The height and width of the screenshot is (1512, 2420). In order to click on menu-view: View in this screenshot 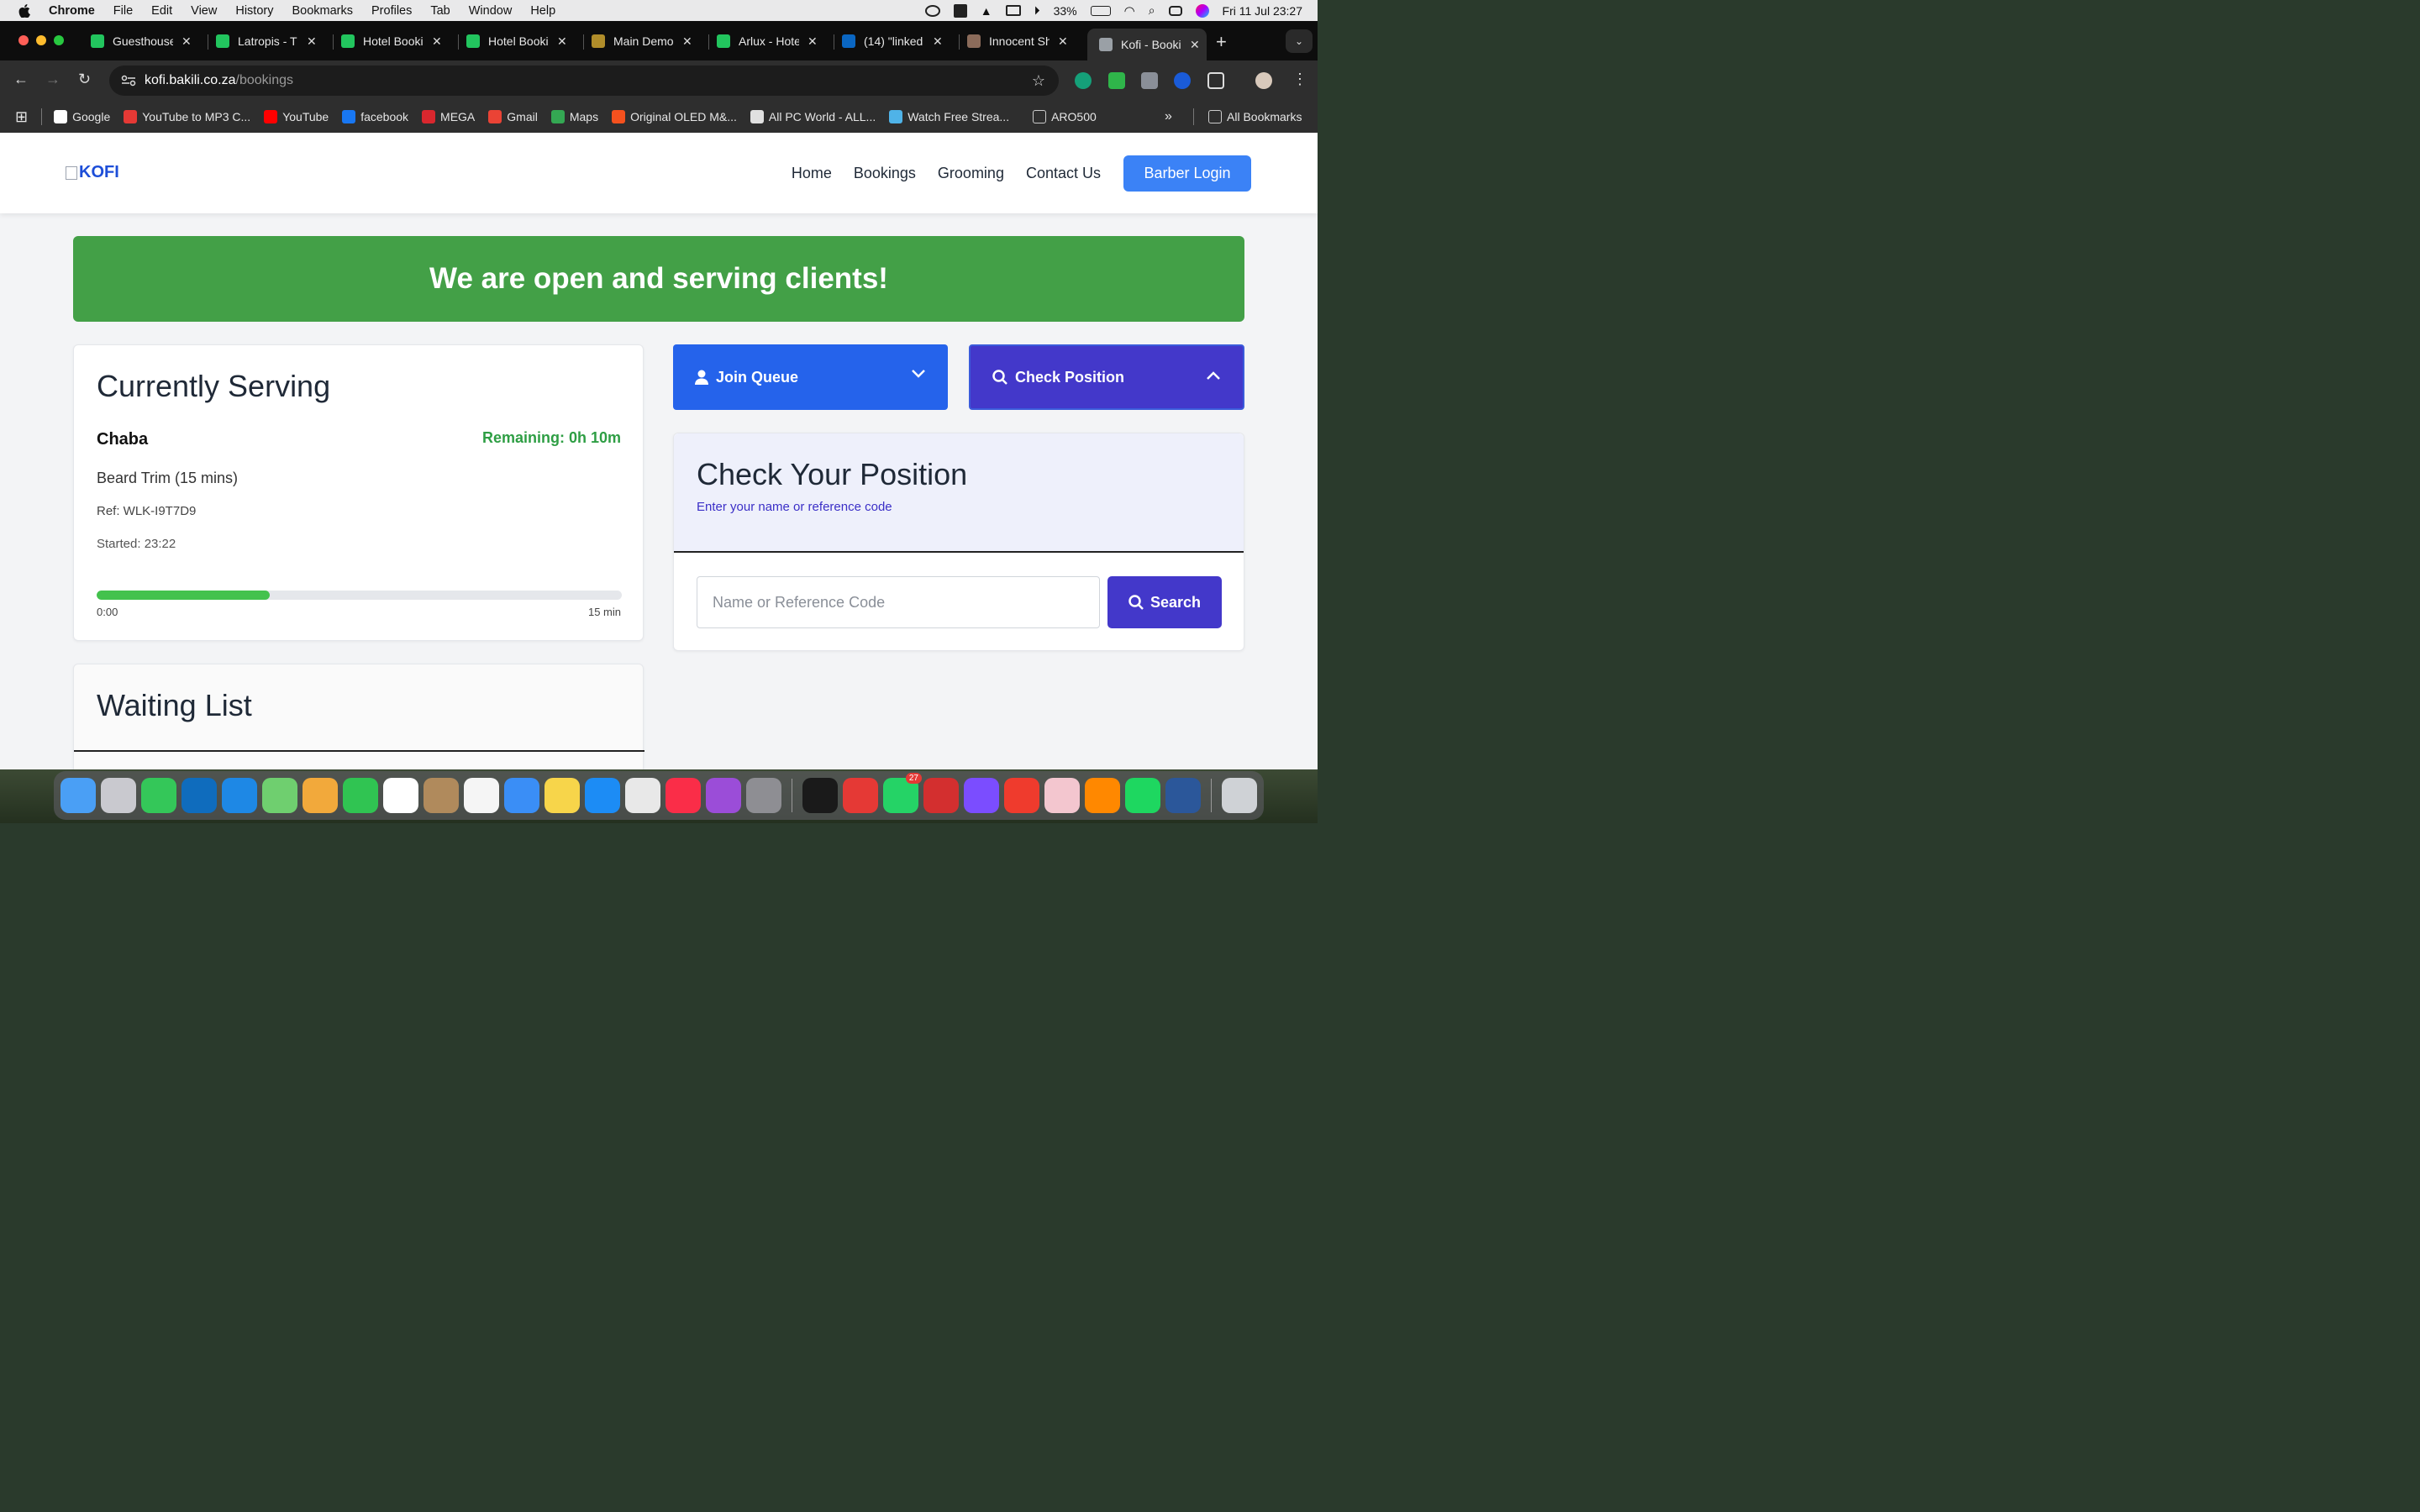, I will do `click(204, 11)`.